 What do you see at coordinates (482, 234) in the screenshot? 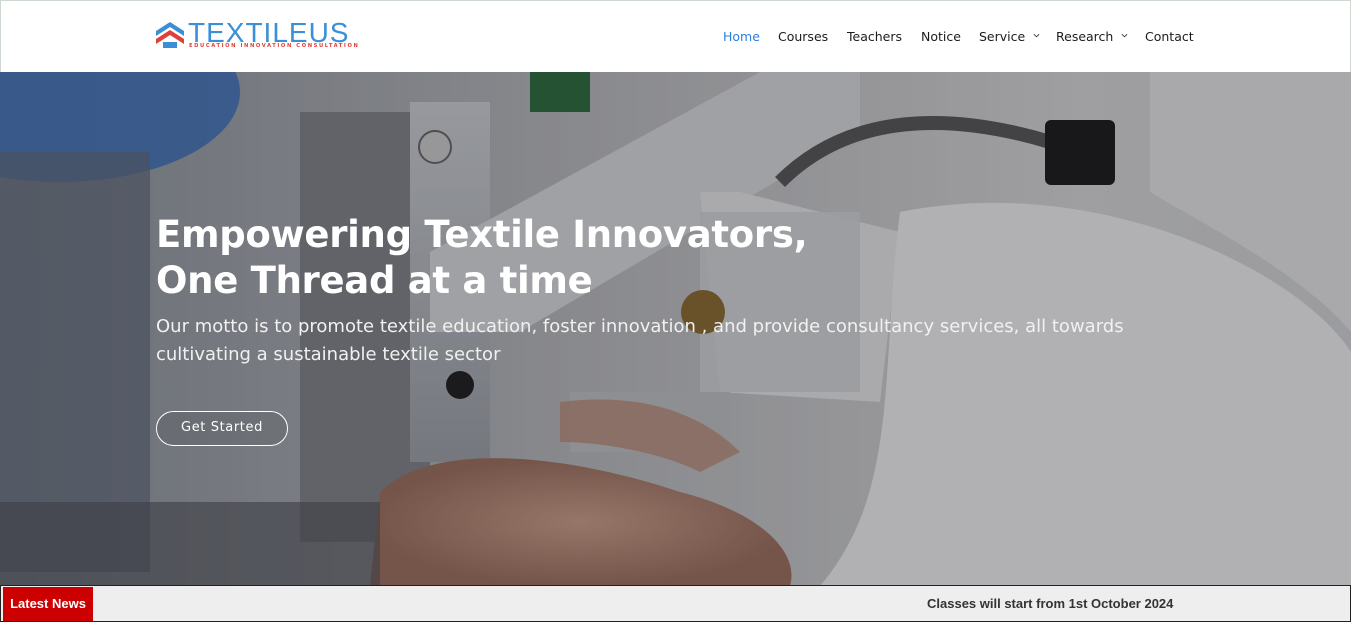
I see `hero-title-line1: Empowering Textile Innovators,` at bounding box center [482, 234].